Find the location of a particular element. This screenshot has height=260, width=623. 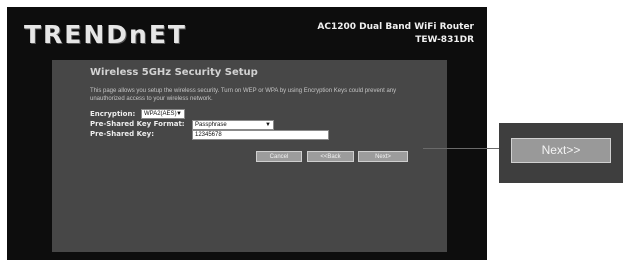

encryption-select-value: WPA2(AES) is located at coordinates (160, 114).